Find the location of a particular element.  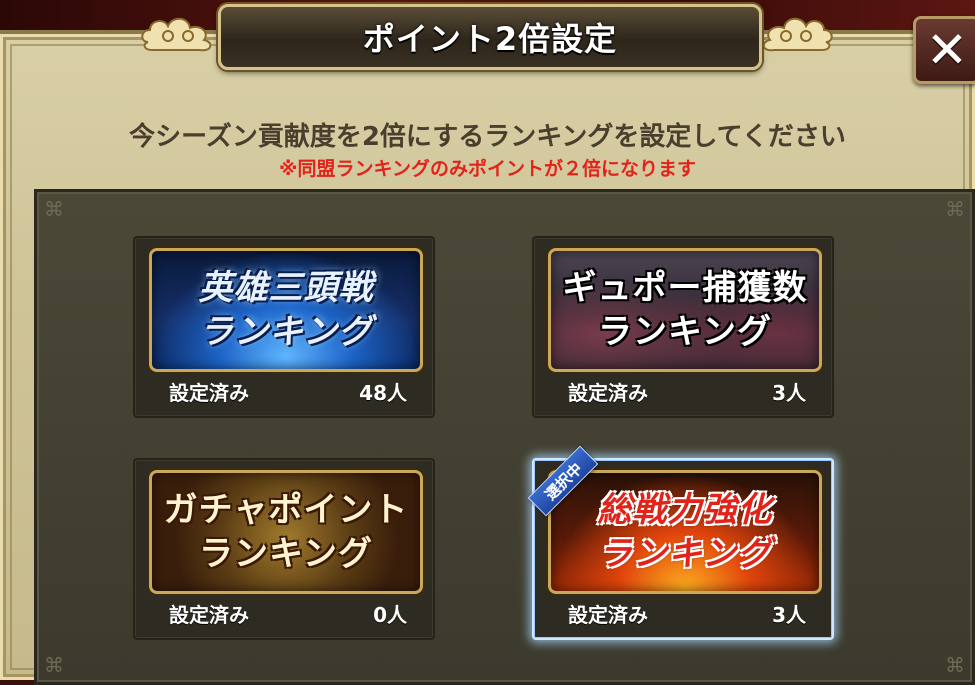

ranking-banner-image: 総戦力強化 ランキング is located at coordinates (685, 532).